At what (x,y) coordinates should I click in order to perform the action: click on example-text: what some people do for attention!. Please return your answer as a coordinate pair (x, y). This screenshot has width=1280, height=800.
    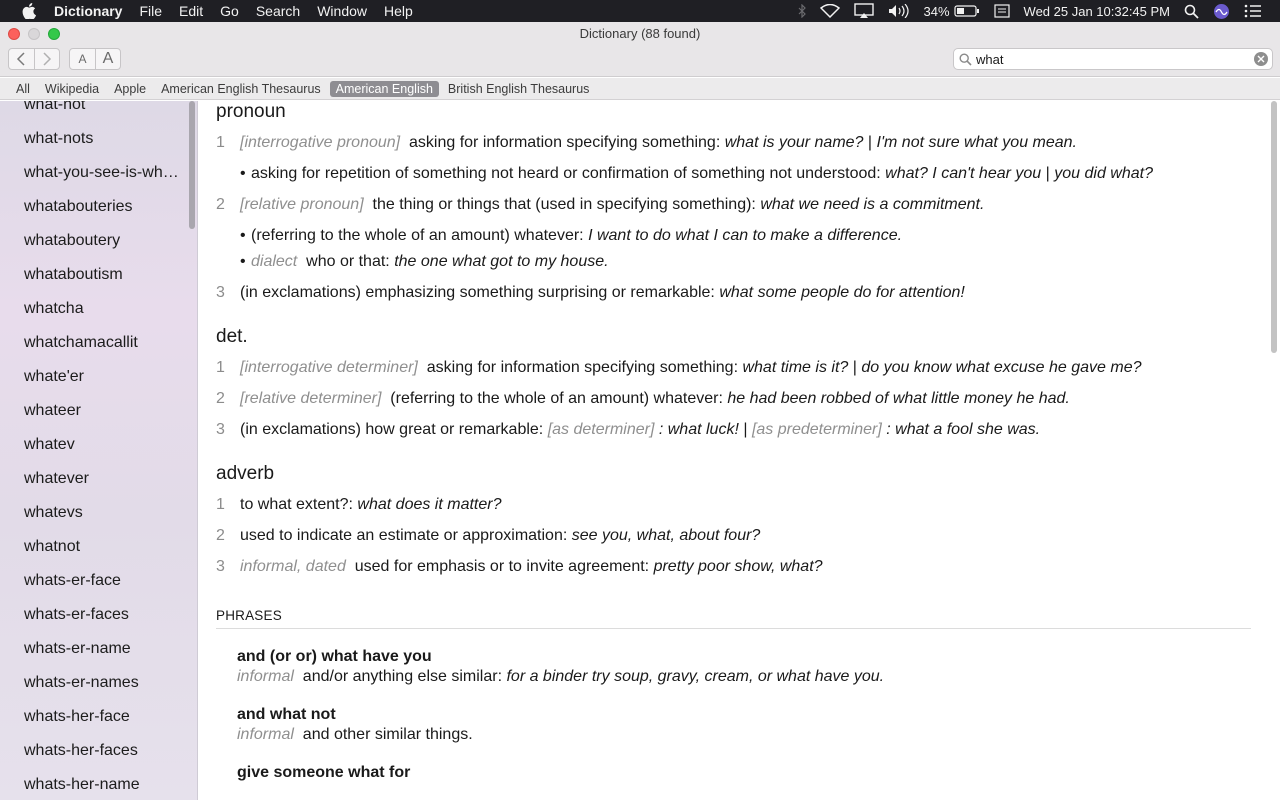
    Looking at the image, I should click on (842, 292).